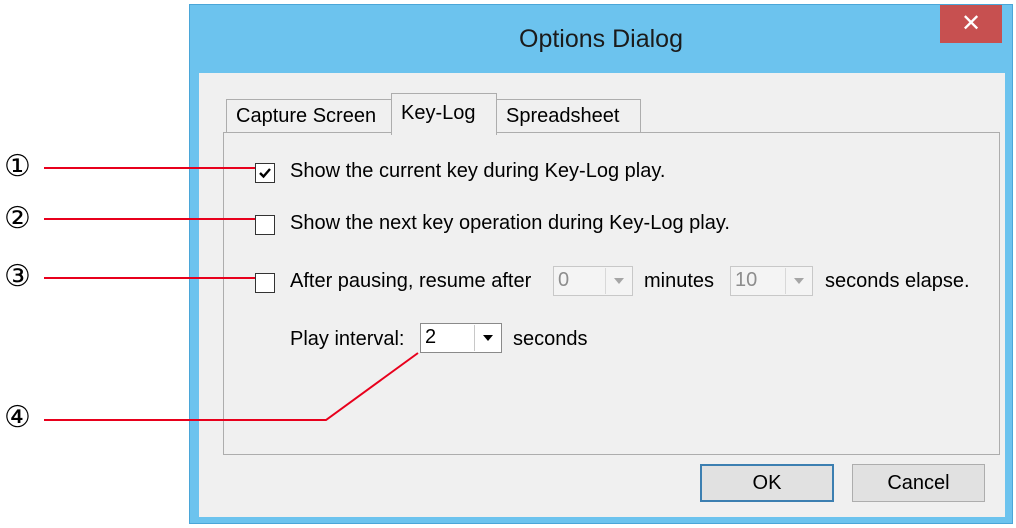  Describe the element at coordinates (411, 281) in the screenshot. I see `resume-after-label: After pausing, resume after` at that location.